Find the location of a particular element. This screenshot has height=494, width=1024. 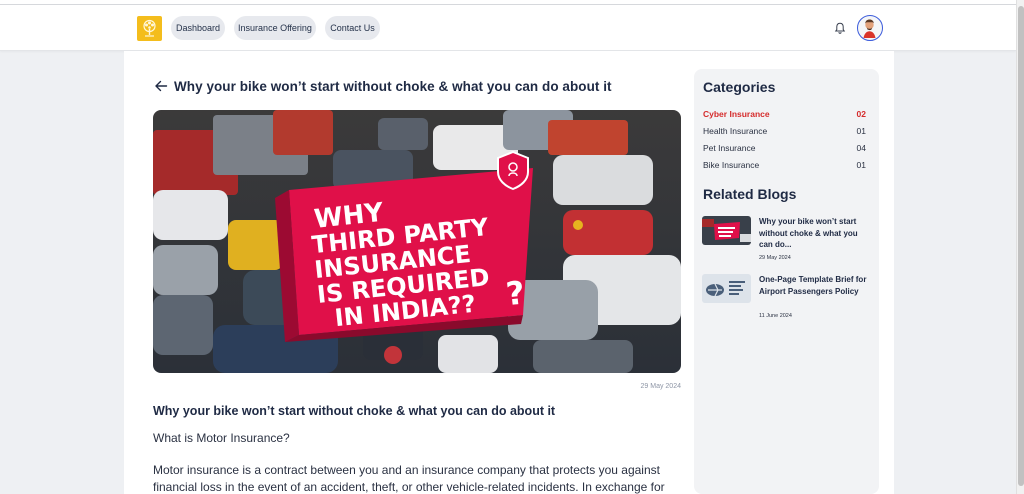

nav-dashboard: Dashboard is located at coordinates (198, 28).